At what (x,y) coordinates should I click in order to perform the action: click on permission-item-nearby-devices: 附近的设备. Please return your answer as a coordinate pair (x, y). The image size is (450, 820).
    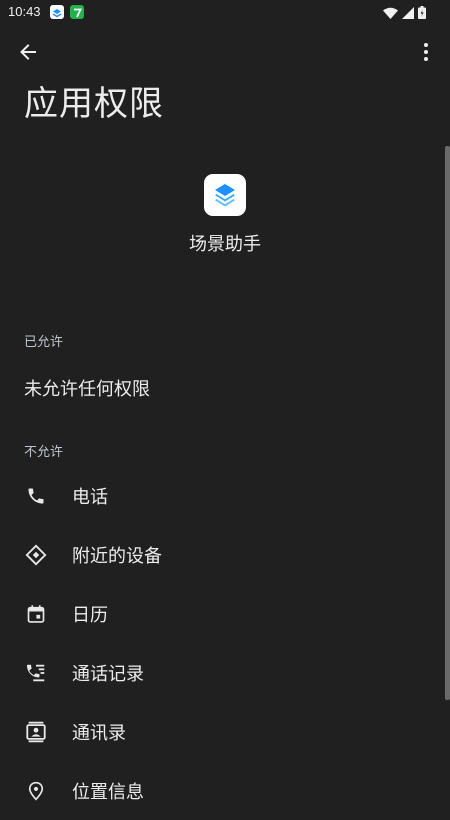
    Looking at the image, I should click on (222, 555).